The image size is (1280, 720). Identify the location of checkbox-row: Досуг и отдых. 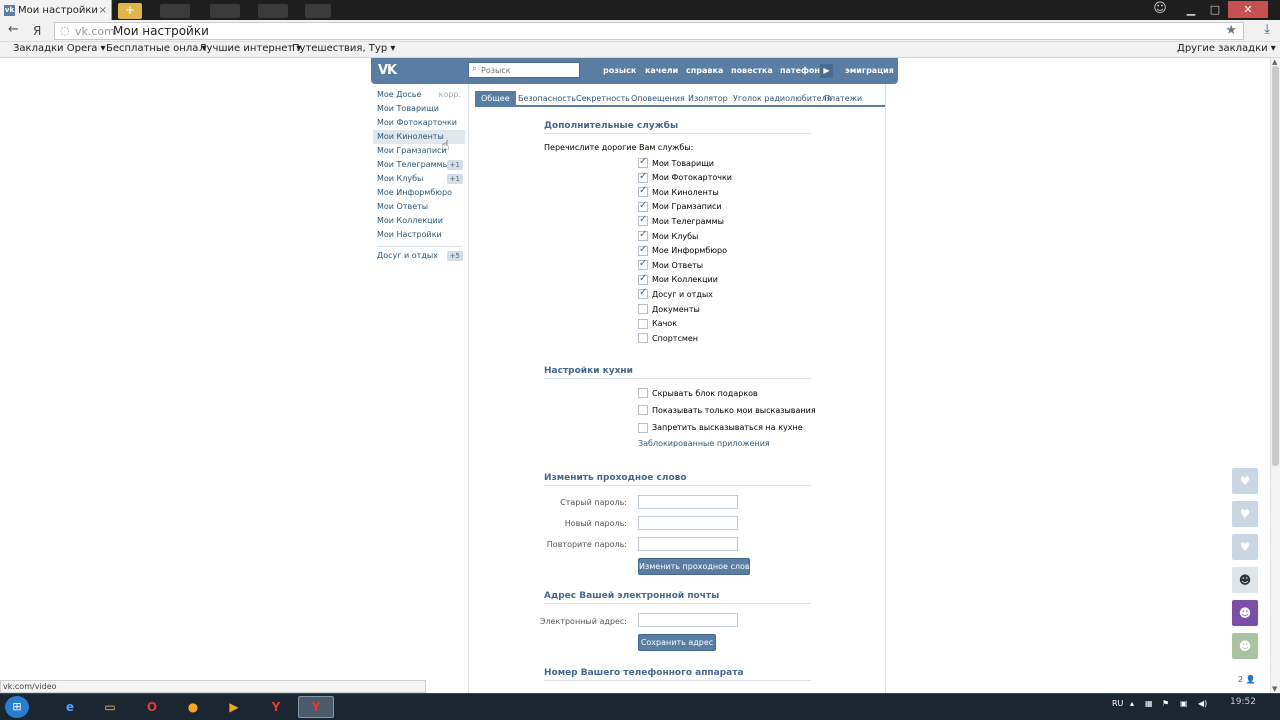
(675, 293).